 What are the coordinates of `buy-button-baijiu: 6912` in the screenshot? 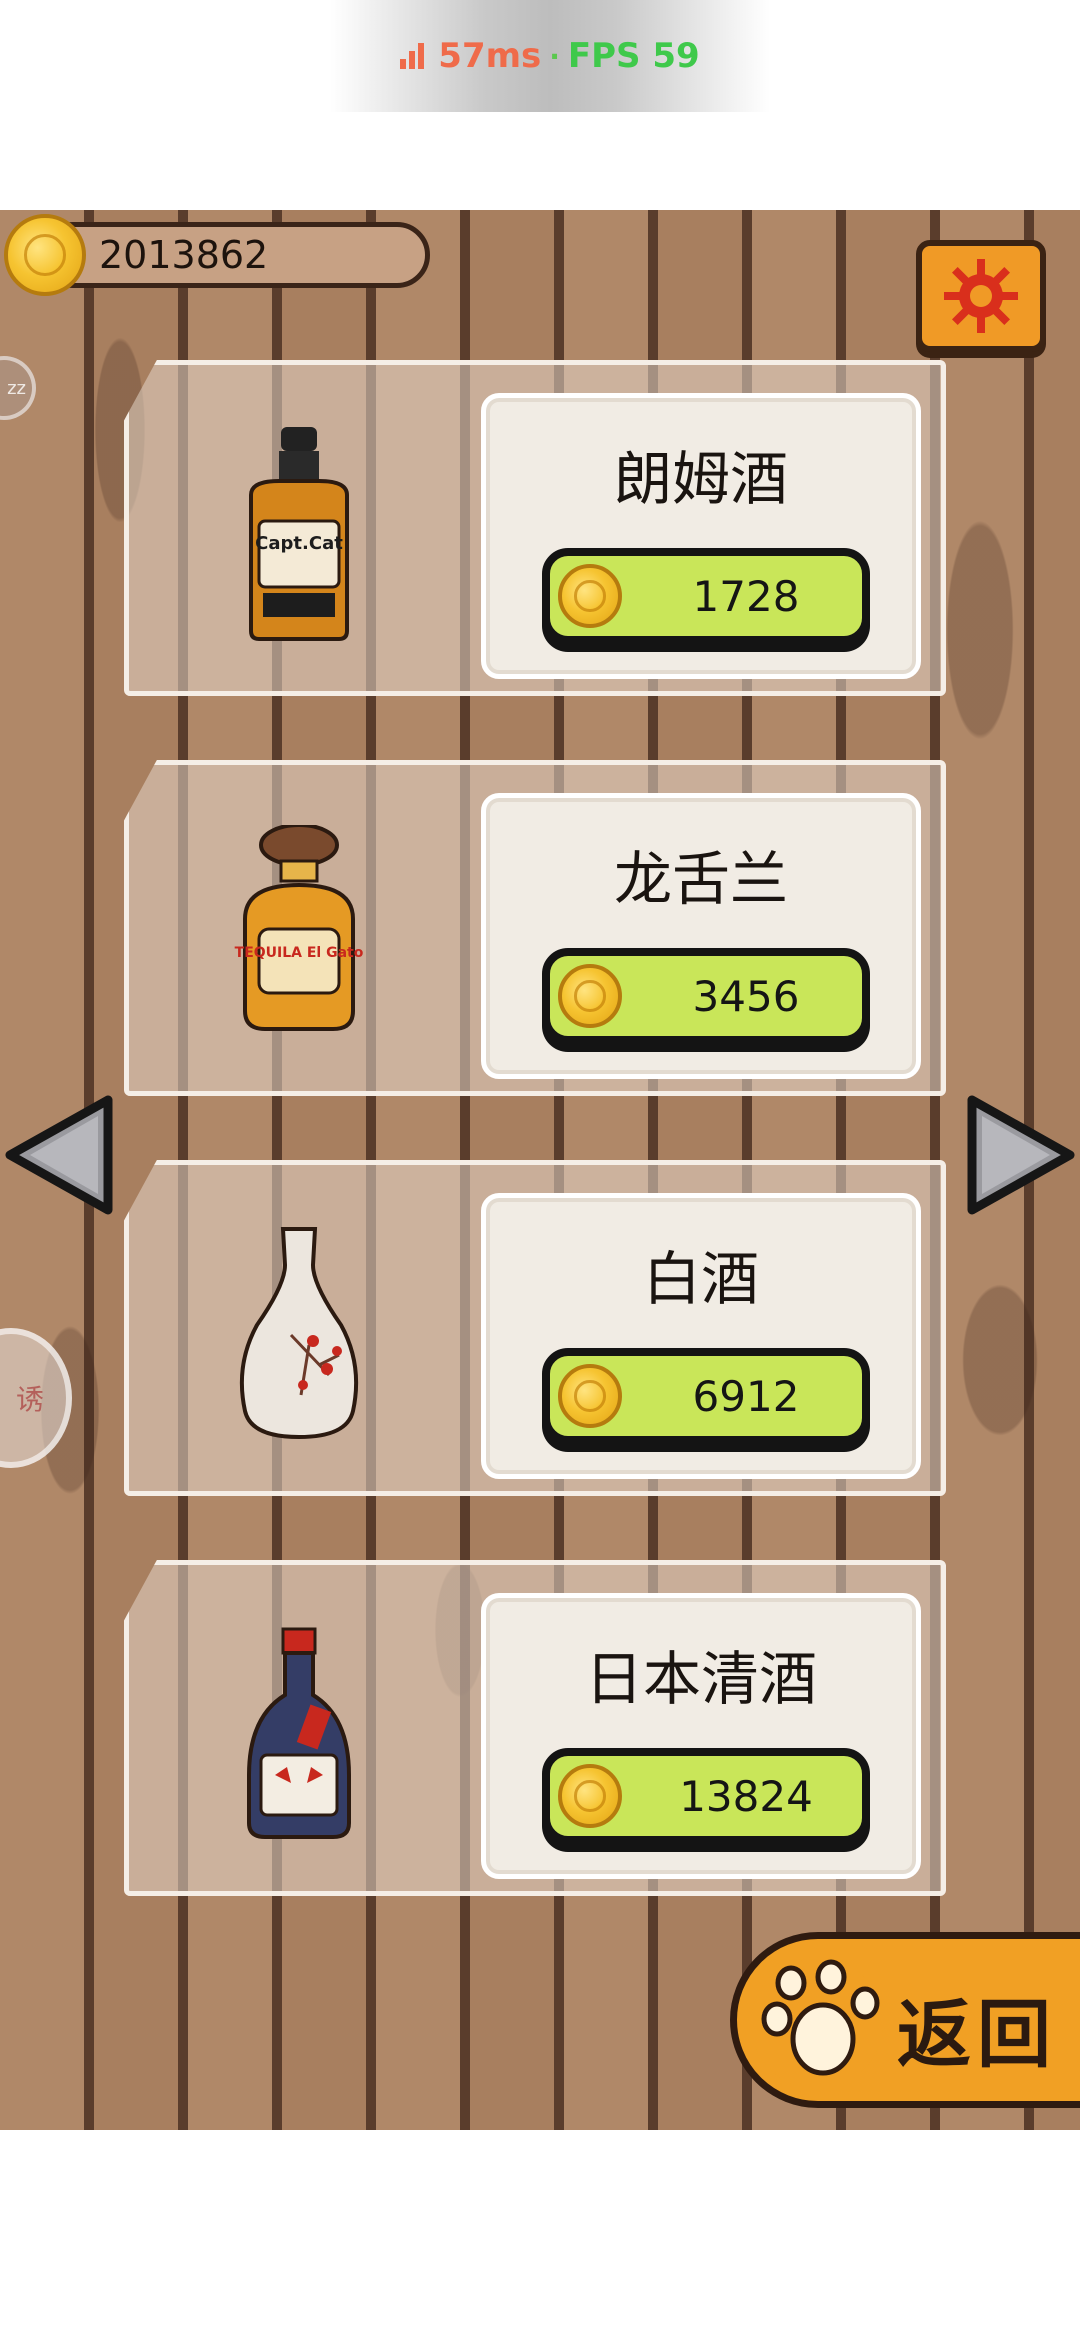 It's located at (706, 1396).